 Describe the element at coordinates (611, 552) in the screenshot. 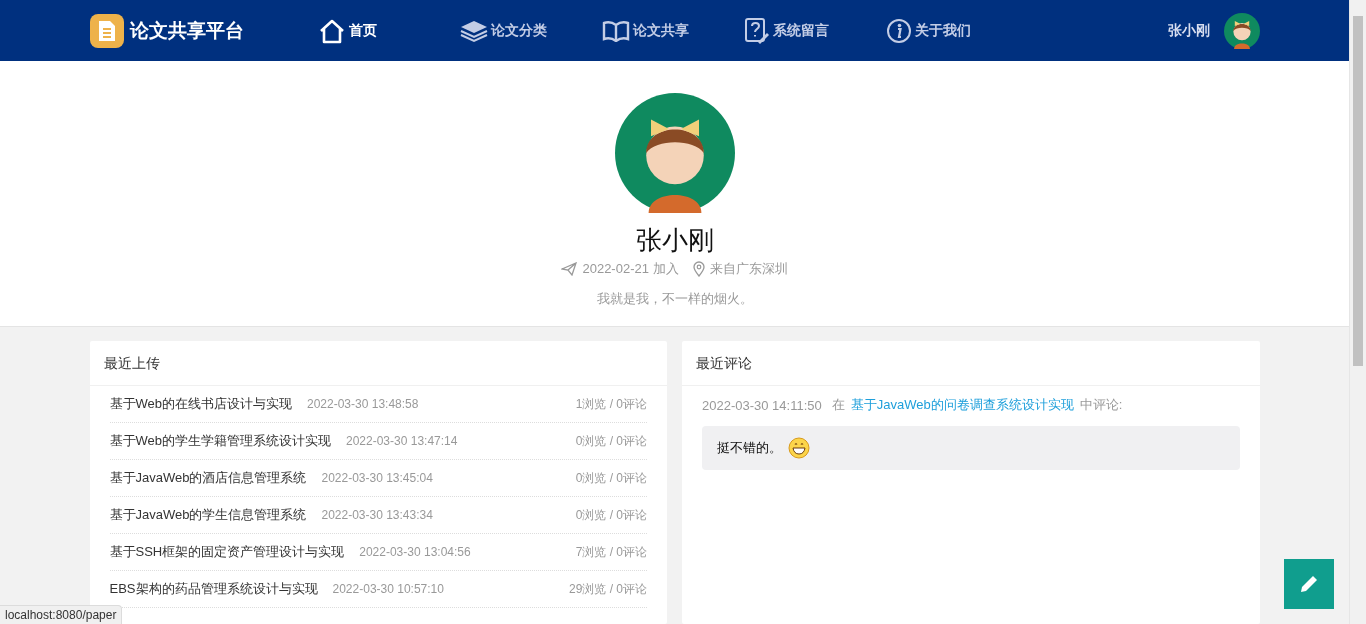

I see `view-comment-count: 7浏览 / 0评论` at that location.